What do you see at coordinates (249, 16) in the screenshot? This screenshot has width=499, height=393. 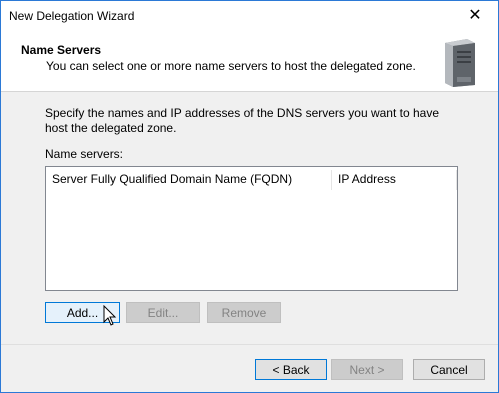 I see `title-bar: New Delegation Wizard ✕` at bounding box center [249, 16].